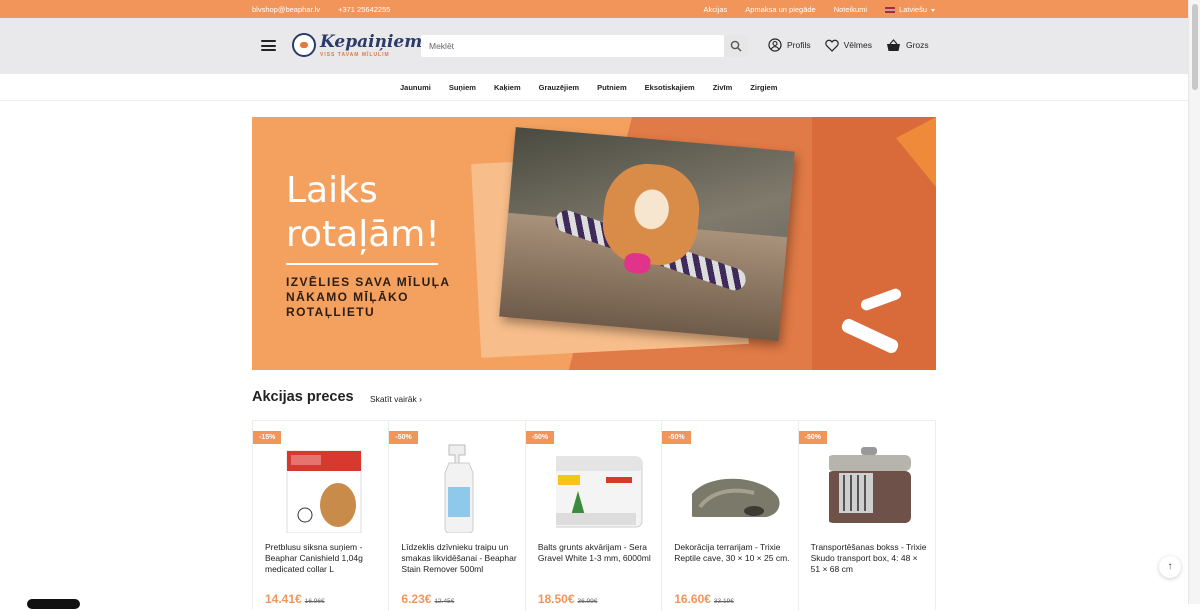 This screenshot has height=611, width=1200. Describe the element at coordinates (396, 399) in the screenshot. I see `see-more-link: Skatīt vairāk ›` at that location.